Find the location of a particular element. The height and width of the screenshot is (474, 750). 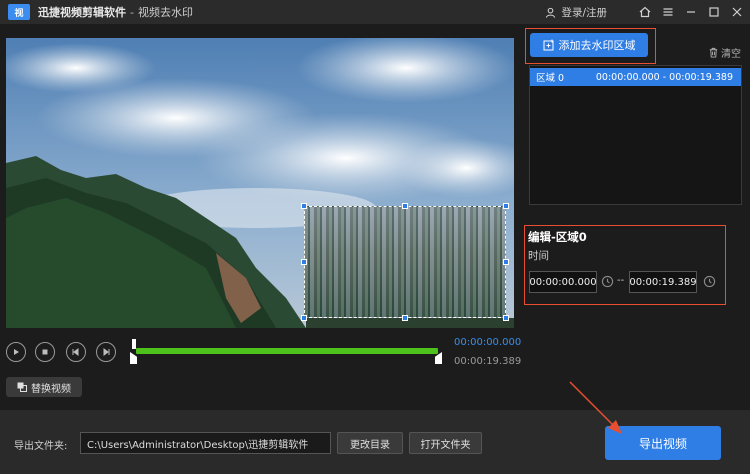

trash-icon is located at coordinates (713, 52).